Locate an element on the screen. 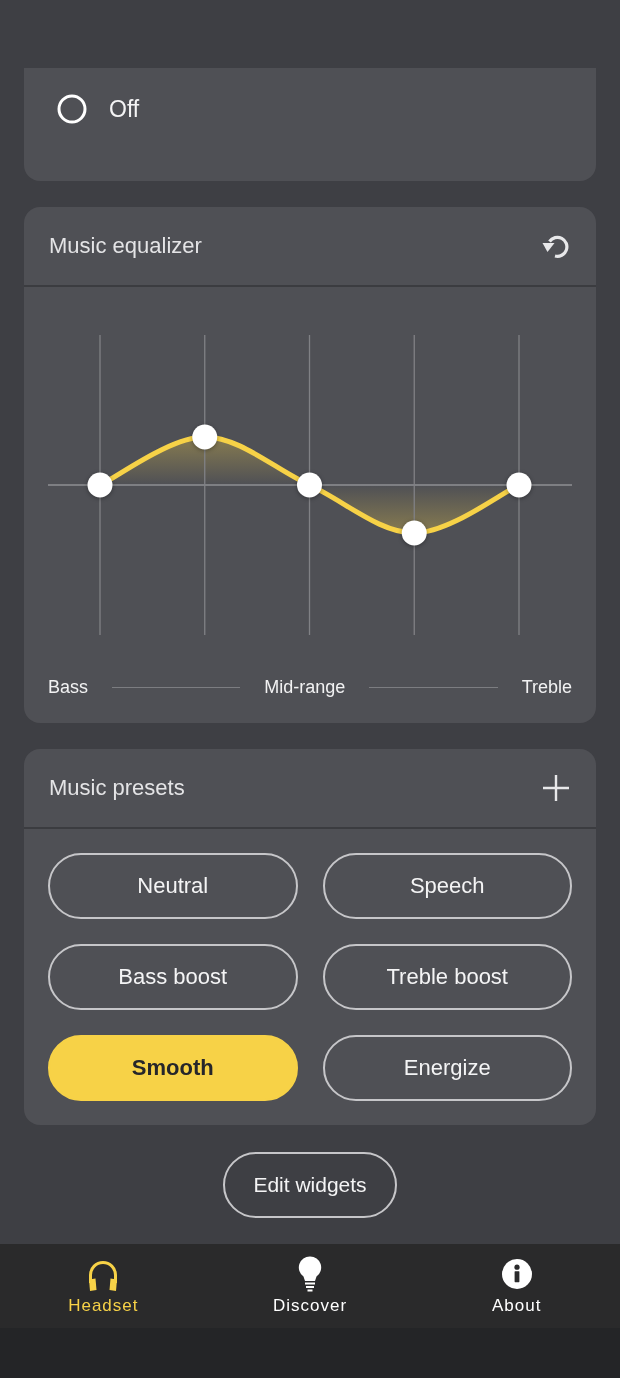 The height and width of the screenshot is (1378, 620). nav-tab: About is located at coordinates (516, 1286).